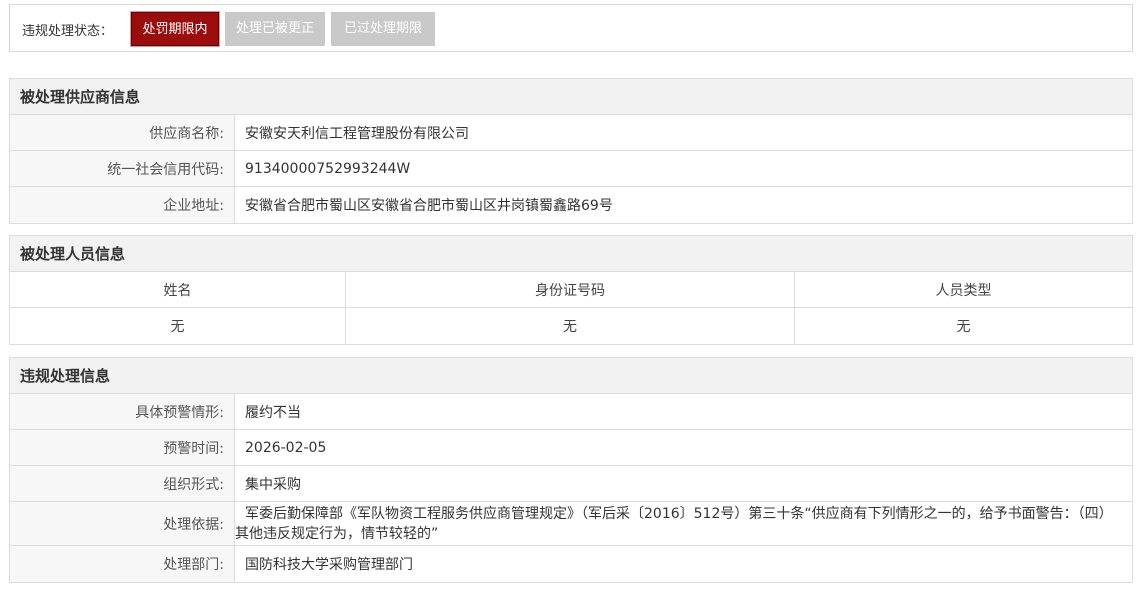  I want to click on supplier-name-label: 供应商名称:, so click(122, 132).